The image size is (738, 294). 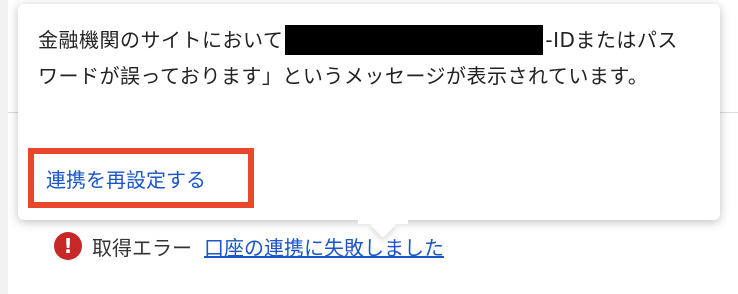 What do you see at coordinates (68, 246) in the screenshot?
I see `error-icon: !` at bounding box center [68, 246].